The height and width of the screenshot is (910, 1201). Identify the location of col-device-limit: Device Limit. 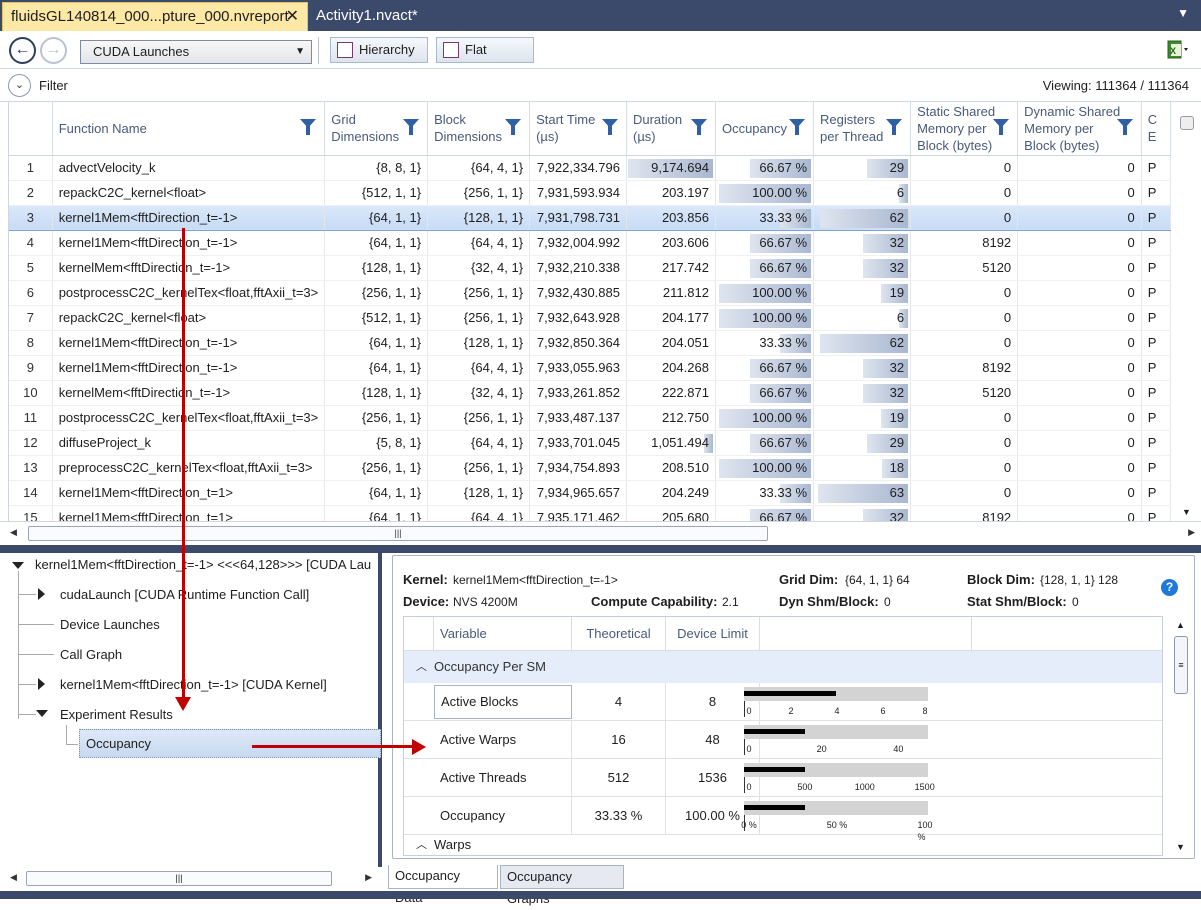
(713, 634).